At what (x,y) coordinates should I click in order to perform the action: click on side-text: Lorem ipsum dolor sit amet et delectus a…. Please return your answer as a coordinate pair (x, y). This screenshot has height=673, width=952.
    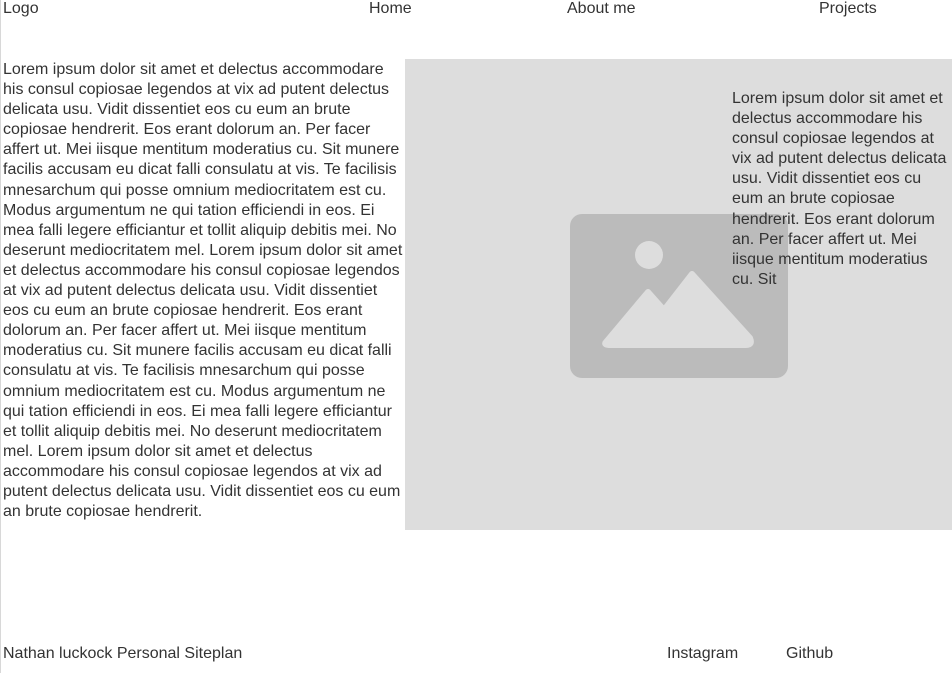
    Looking at the image, I should click on (839, 189).